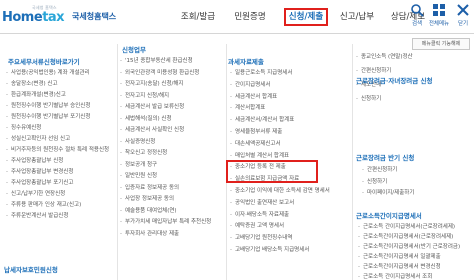 The height and width of the screenshot is (280, 474). Describe the element at coordinates (399, 256) in the screenshot. I see `col4-statement-item: 근로소득간이지급명세서 일괄제출` at that location.